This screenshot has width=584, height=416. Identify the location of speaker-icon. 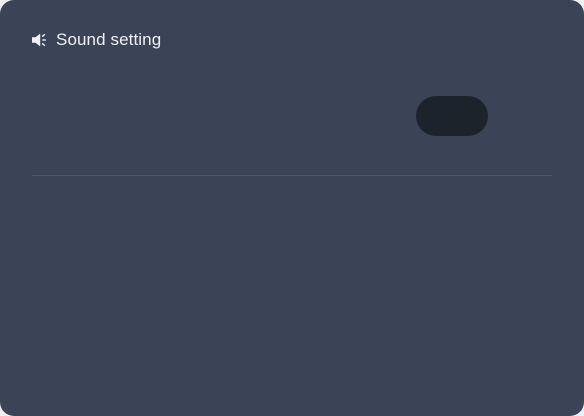
(40, 40).